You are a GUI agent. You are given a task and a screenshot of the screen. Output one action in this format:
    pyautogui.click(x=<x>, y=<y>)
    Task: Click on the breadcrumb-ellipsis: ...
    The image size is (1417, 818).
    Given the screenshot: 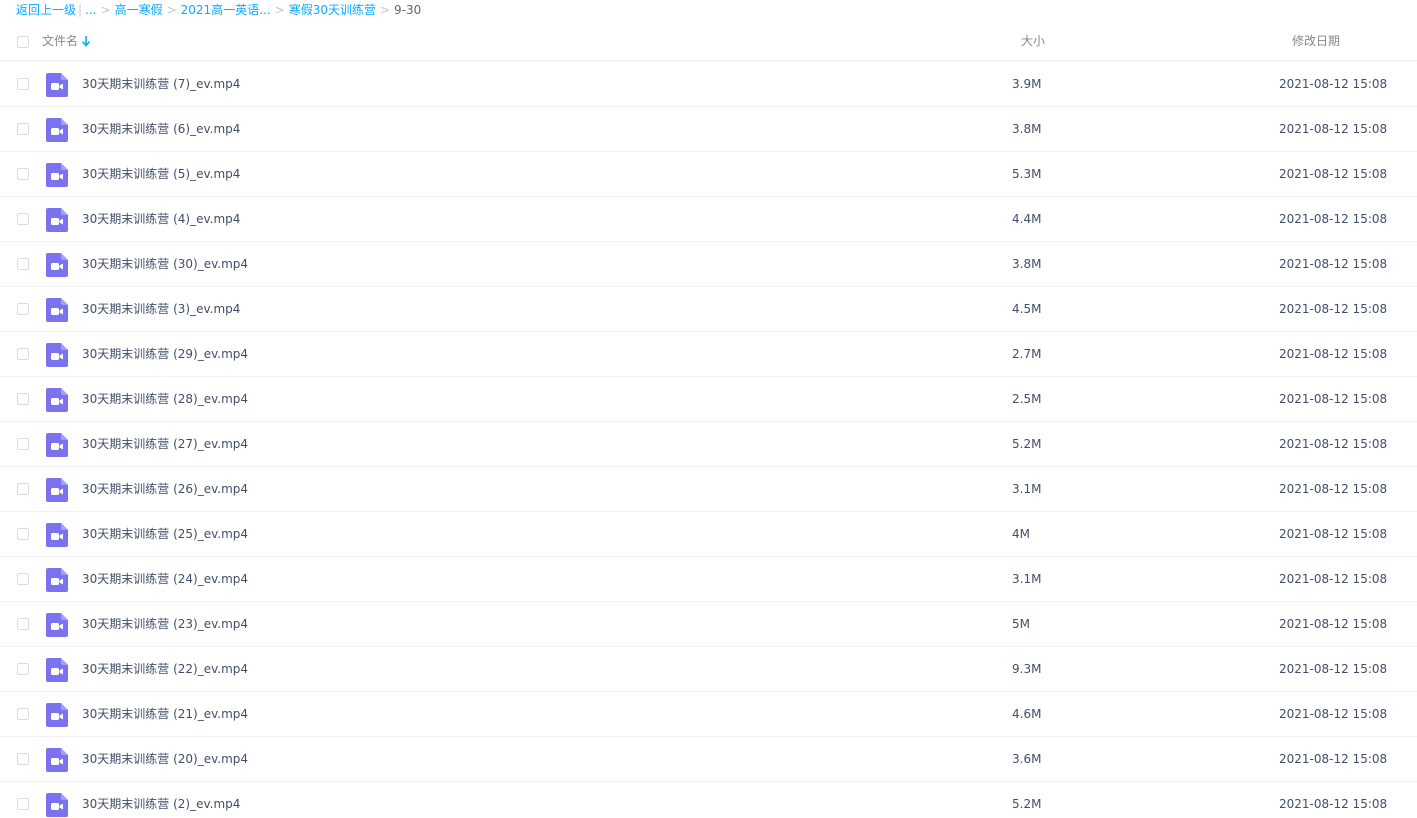 What is the action you would take?
    pyautogui.click(x=90, y=10)
    